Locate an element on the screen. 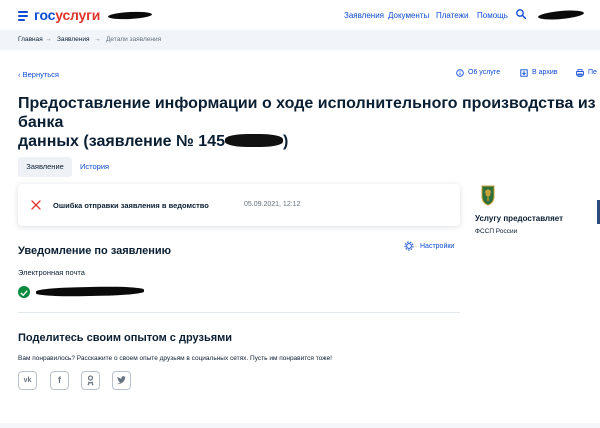  nav-zayavleniya: Заявления is located at coordinates (364, 15).